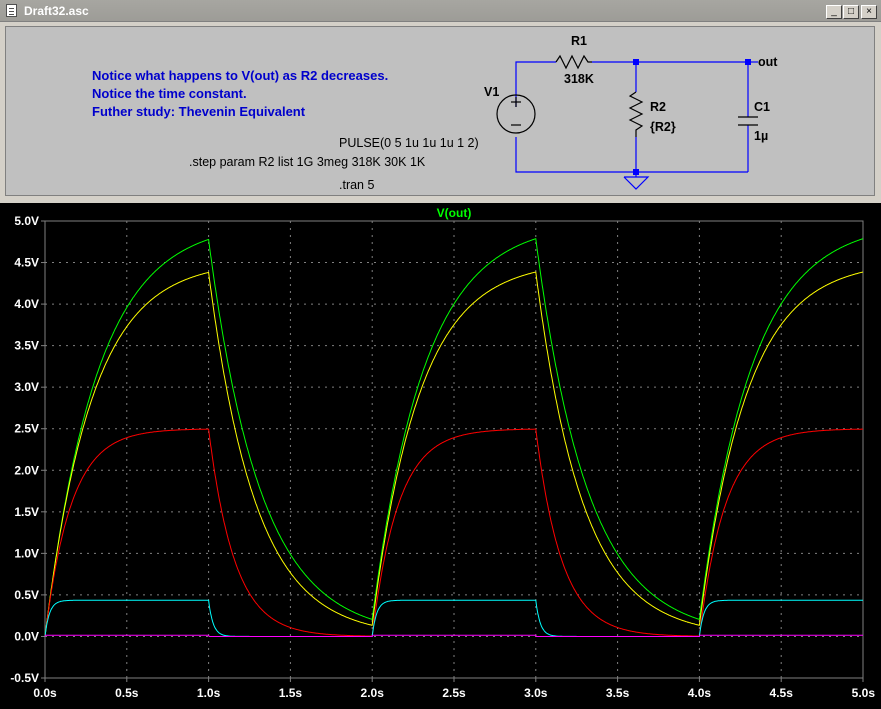  What do you see at coordinates (782, 693) in the screenshot?
I see `x-tick-label: 4.5s` at bounding box center [782, 693].